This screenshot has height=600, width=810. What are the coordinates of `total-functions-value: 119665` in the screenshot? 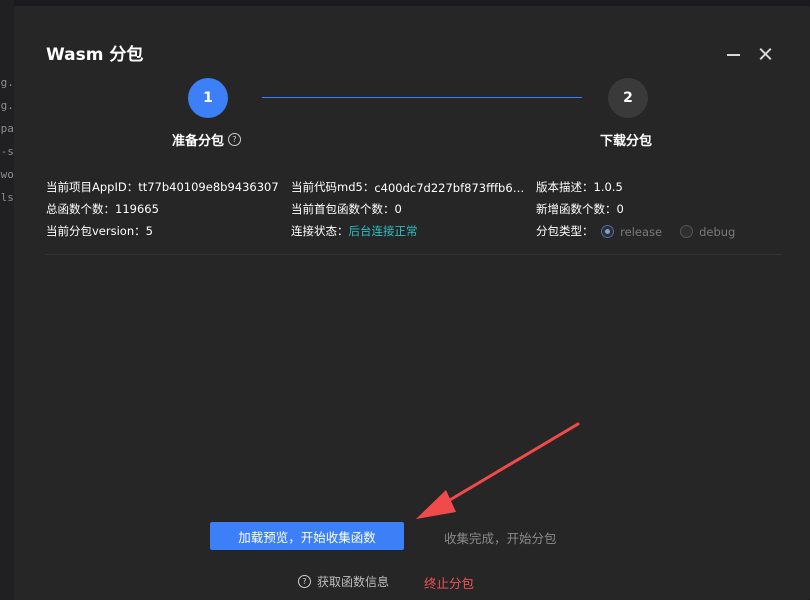 It's located at (137, 209).